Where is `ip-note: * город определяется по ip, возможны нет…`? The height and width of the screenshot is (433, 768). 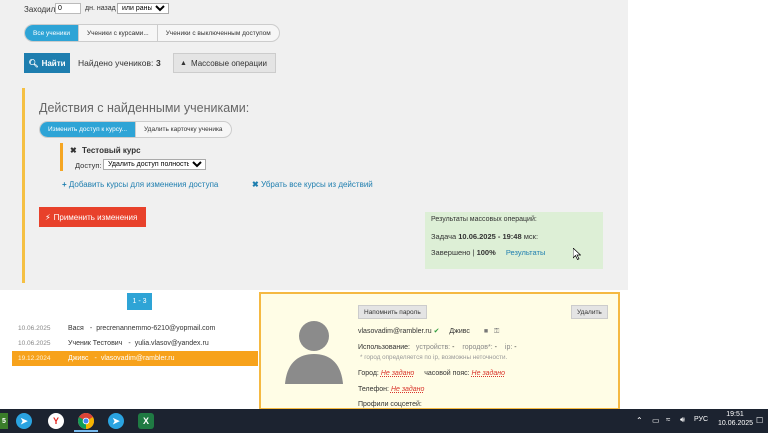
ip-note: * город определяется по ip, возможны нет… is located at coordinates (434, 357).